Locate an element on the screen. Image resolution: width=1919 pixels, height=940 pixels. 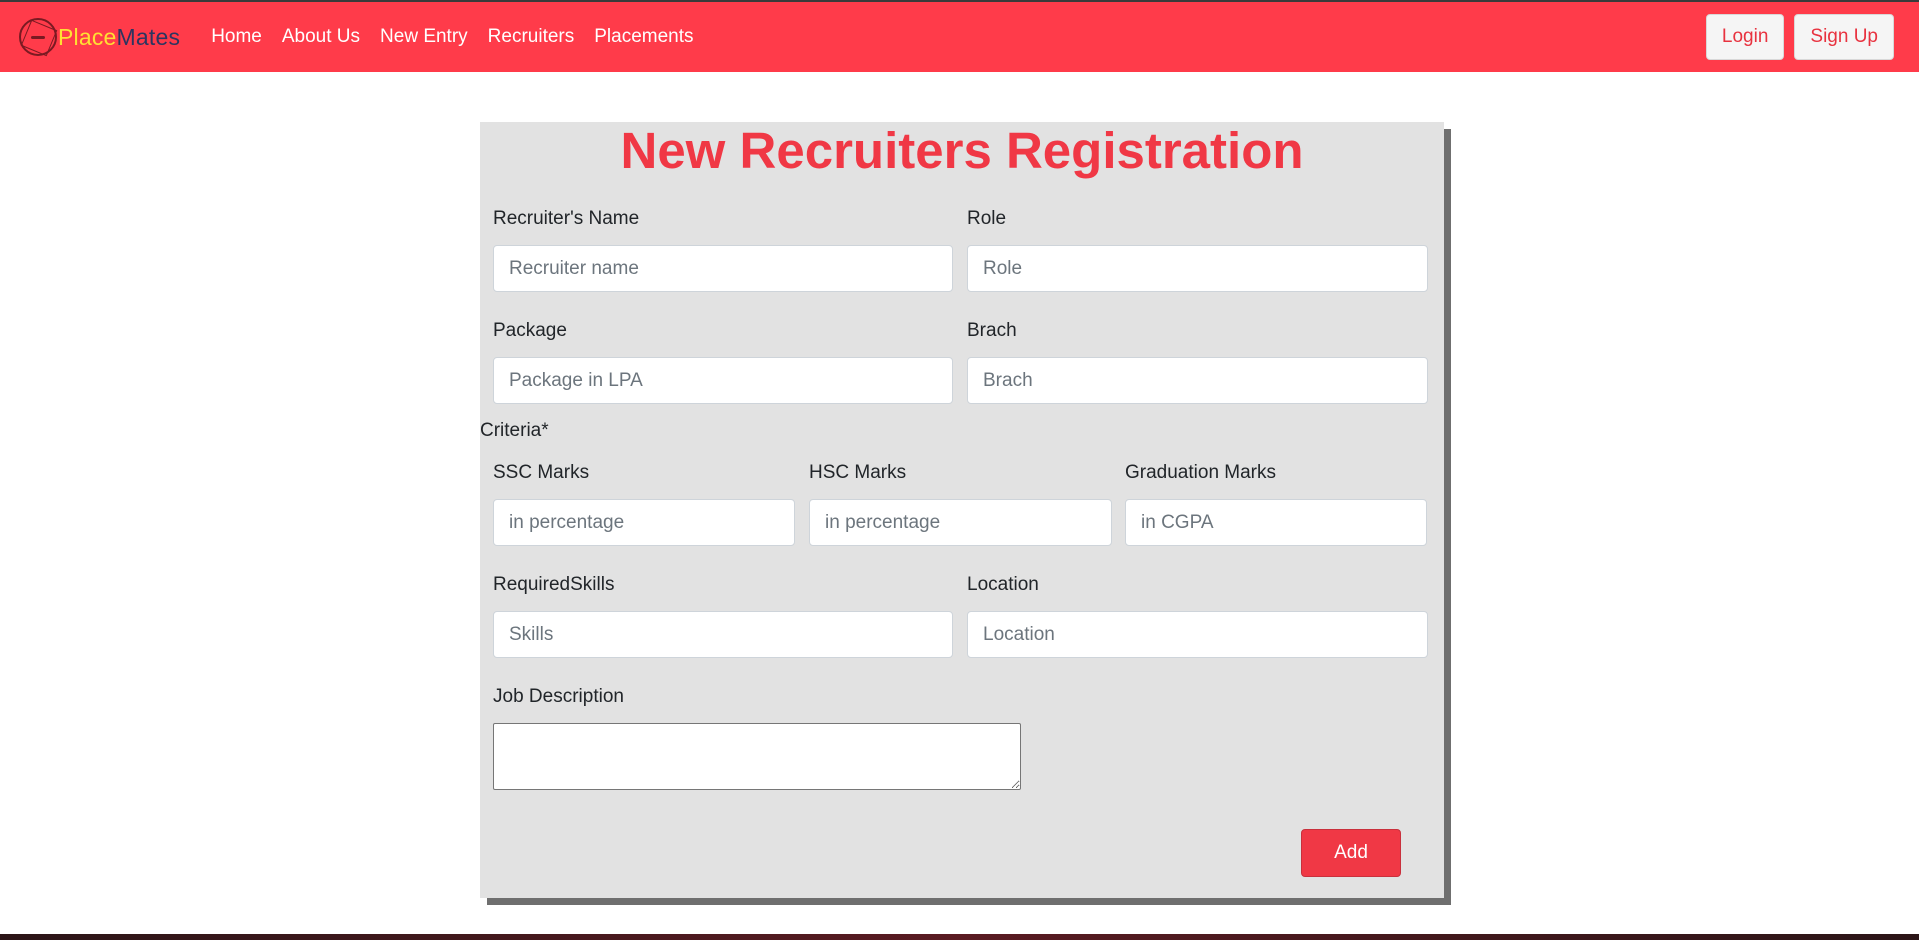
bottom-bar is located at coordinates (959, 937).